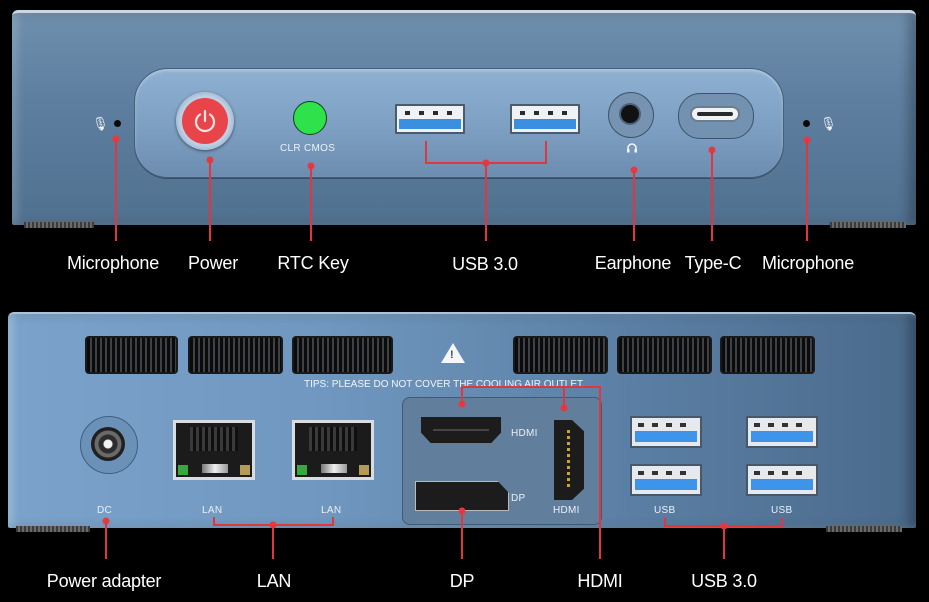 The height and width of the screenshot is (602, 929). Describe the element at coordinates (313, 263) in the screenshot. I see `callout-rtc-key: RTC Key` at that location.